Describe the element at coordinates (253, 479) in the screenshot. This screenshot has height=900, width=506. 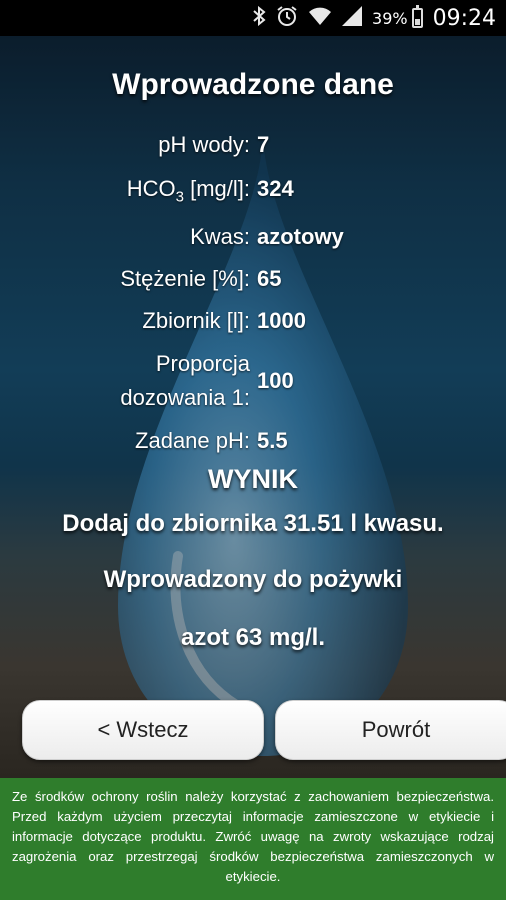
I see `result-heading: WYNIK` at that location.